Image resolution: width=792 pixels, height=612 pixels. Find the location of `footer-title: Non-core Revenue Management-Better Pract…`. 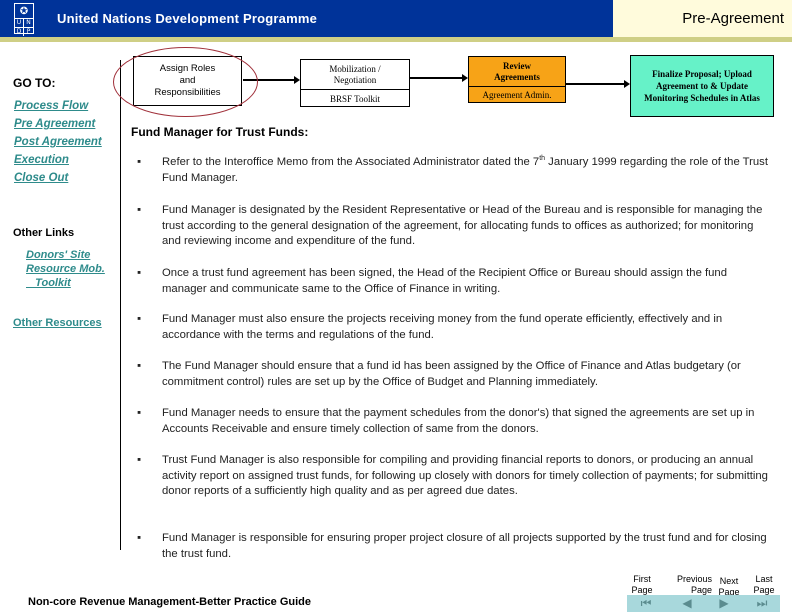

footer-title: Non-core Revenue Management-Better Pract… is located at coordinates (170, 602).